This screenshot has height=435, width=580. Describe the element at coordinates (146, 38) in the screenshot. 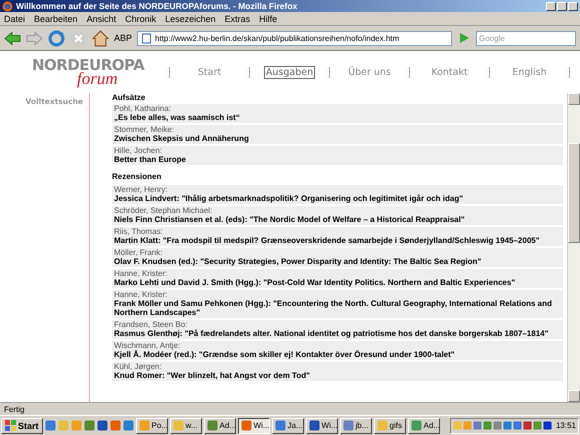

I see `page-icon` at that location.